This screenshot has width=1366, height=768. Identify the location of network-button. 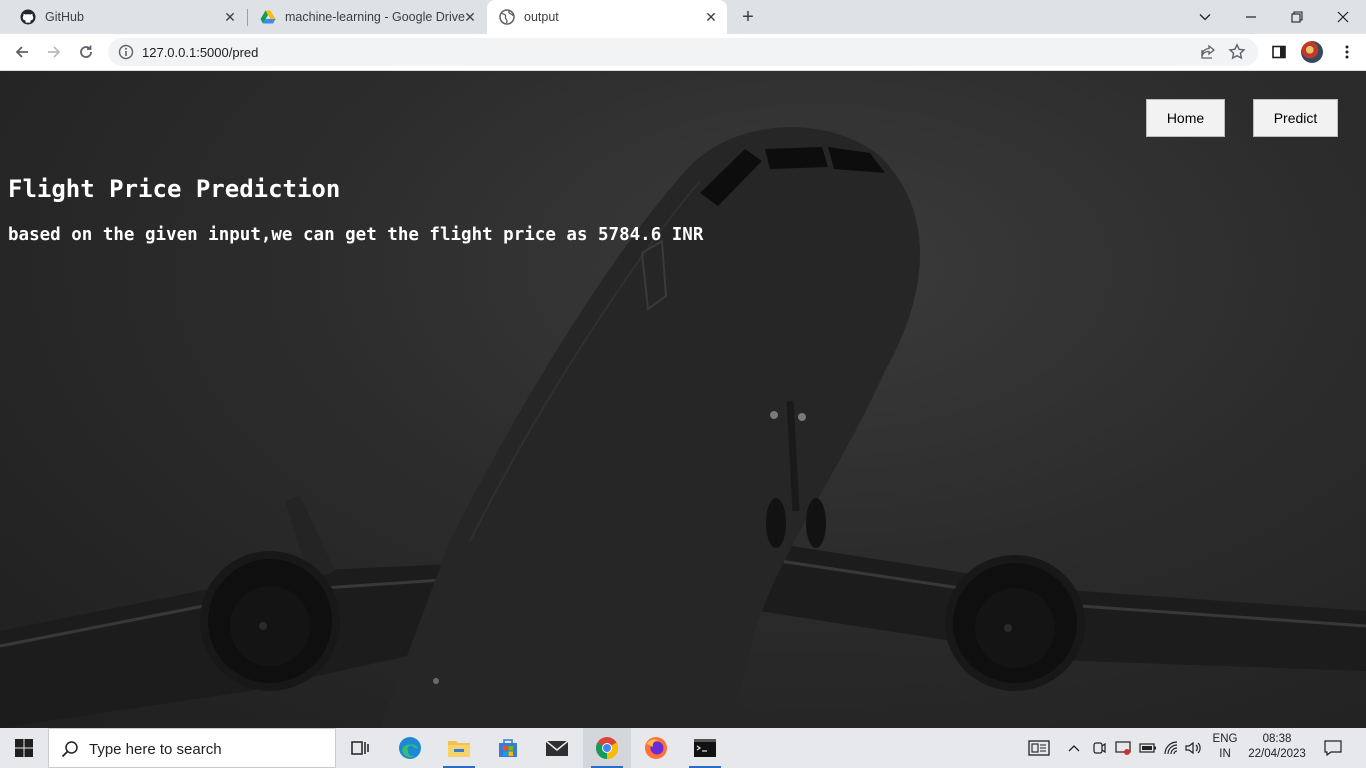
(1172, 748).